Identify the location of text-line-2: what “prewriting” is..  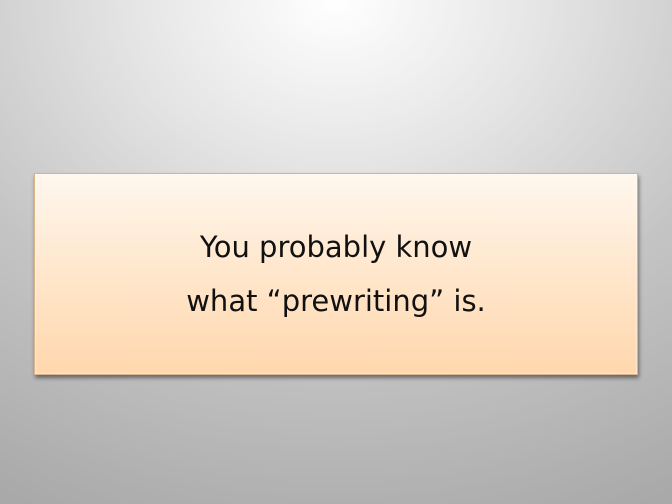
(336, 301).